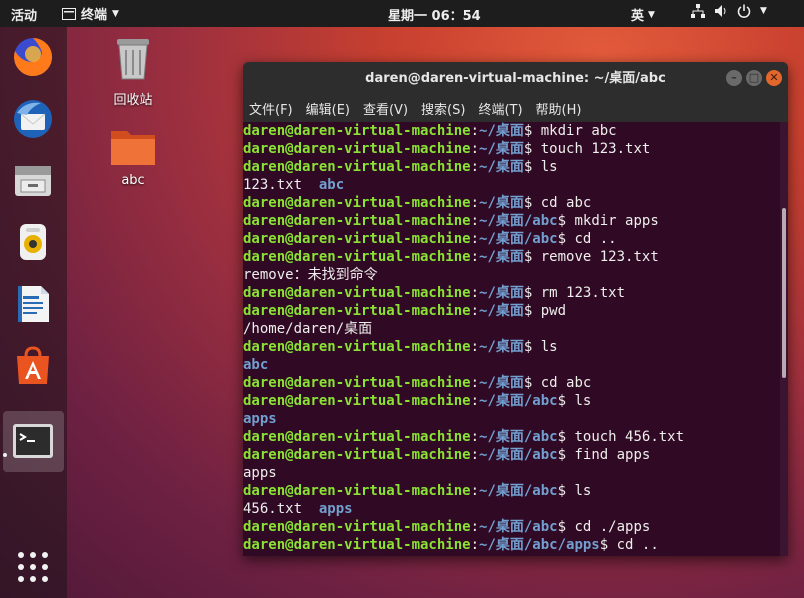 Image resolution: width=804 pixels, height=598 pixels. I want to click on app-menu: 终端 ▼, so click(90, 13).